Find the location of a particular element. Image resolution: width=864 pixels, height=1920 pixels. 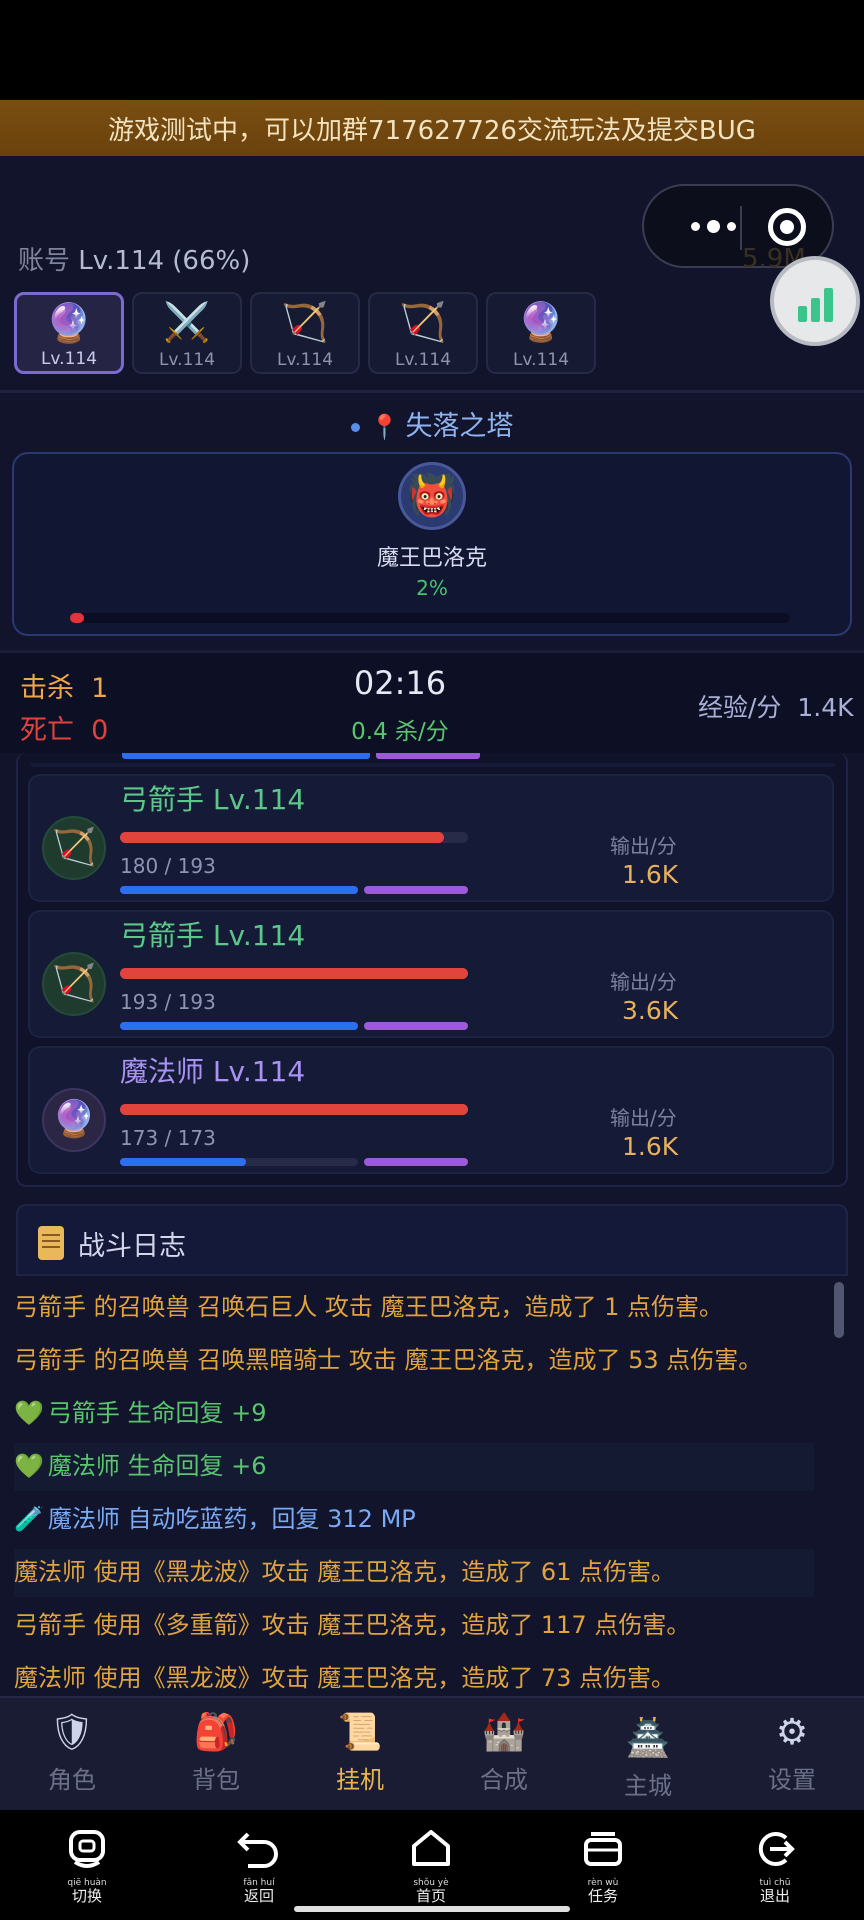

exp-label: 经验/分 is located at coordinates (740, 707).